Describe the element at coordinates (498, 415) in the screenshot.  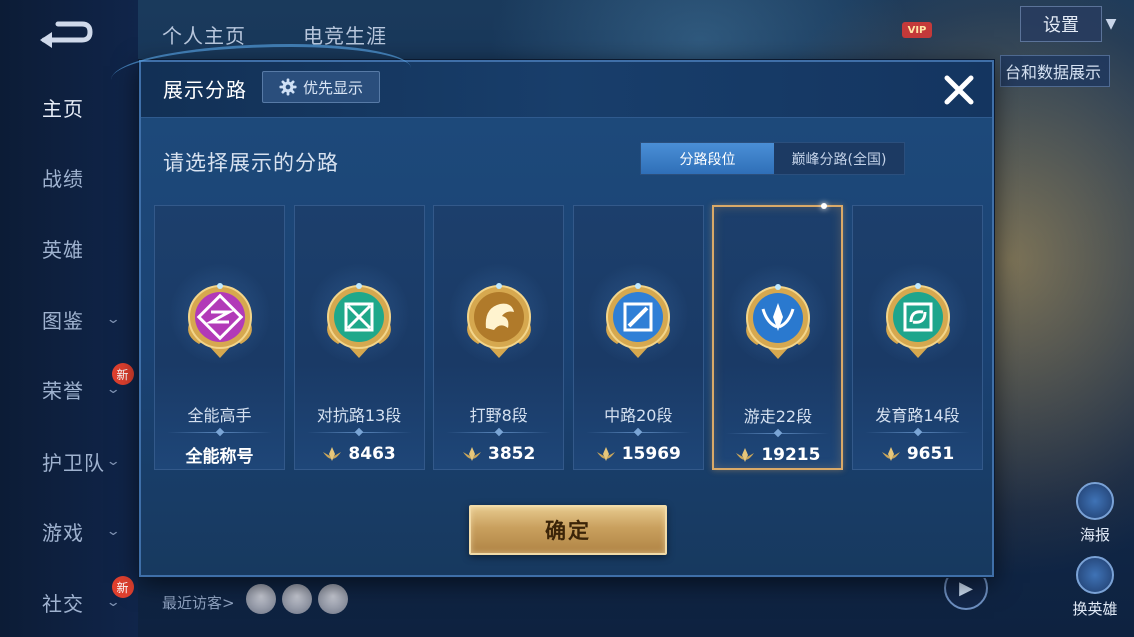
I see `lane-rank-label: 打野8段` at that location.